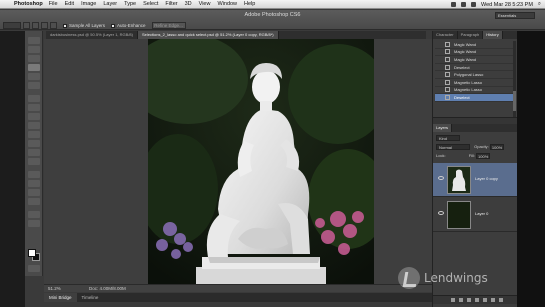  I want to click on tab-paragraph: Paragraph, so click(471, 35).